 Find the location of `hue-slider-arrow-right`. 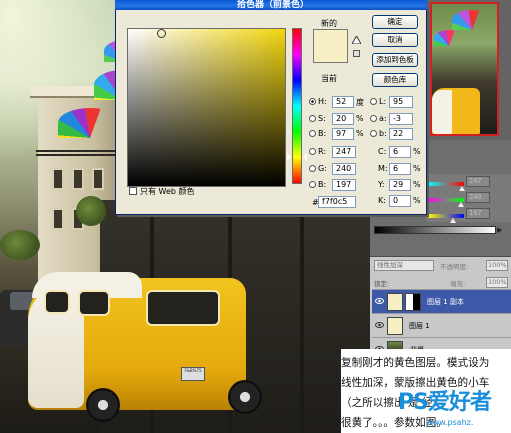

hue-slider-arrow-right is located at coordinates (305, 157).